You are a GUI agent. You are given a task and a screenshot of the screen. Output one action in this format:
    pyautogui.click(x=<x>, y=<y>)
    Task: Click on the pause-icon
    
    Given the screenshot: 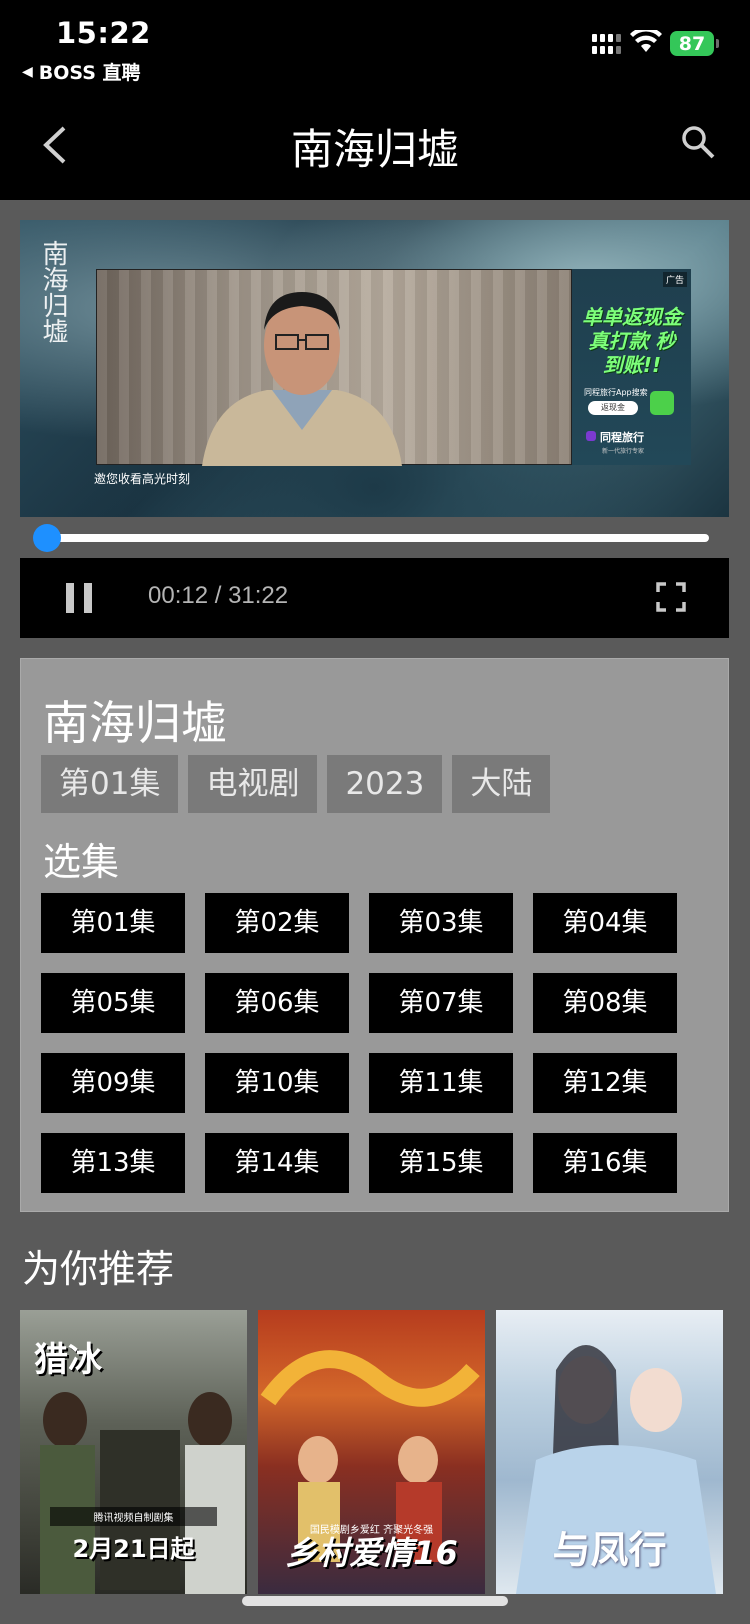 What is the action you would take?
    pyautogui.click(x=79, y=598)
    